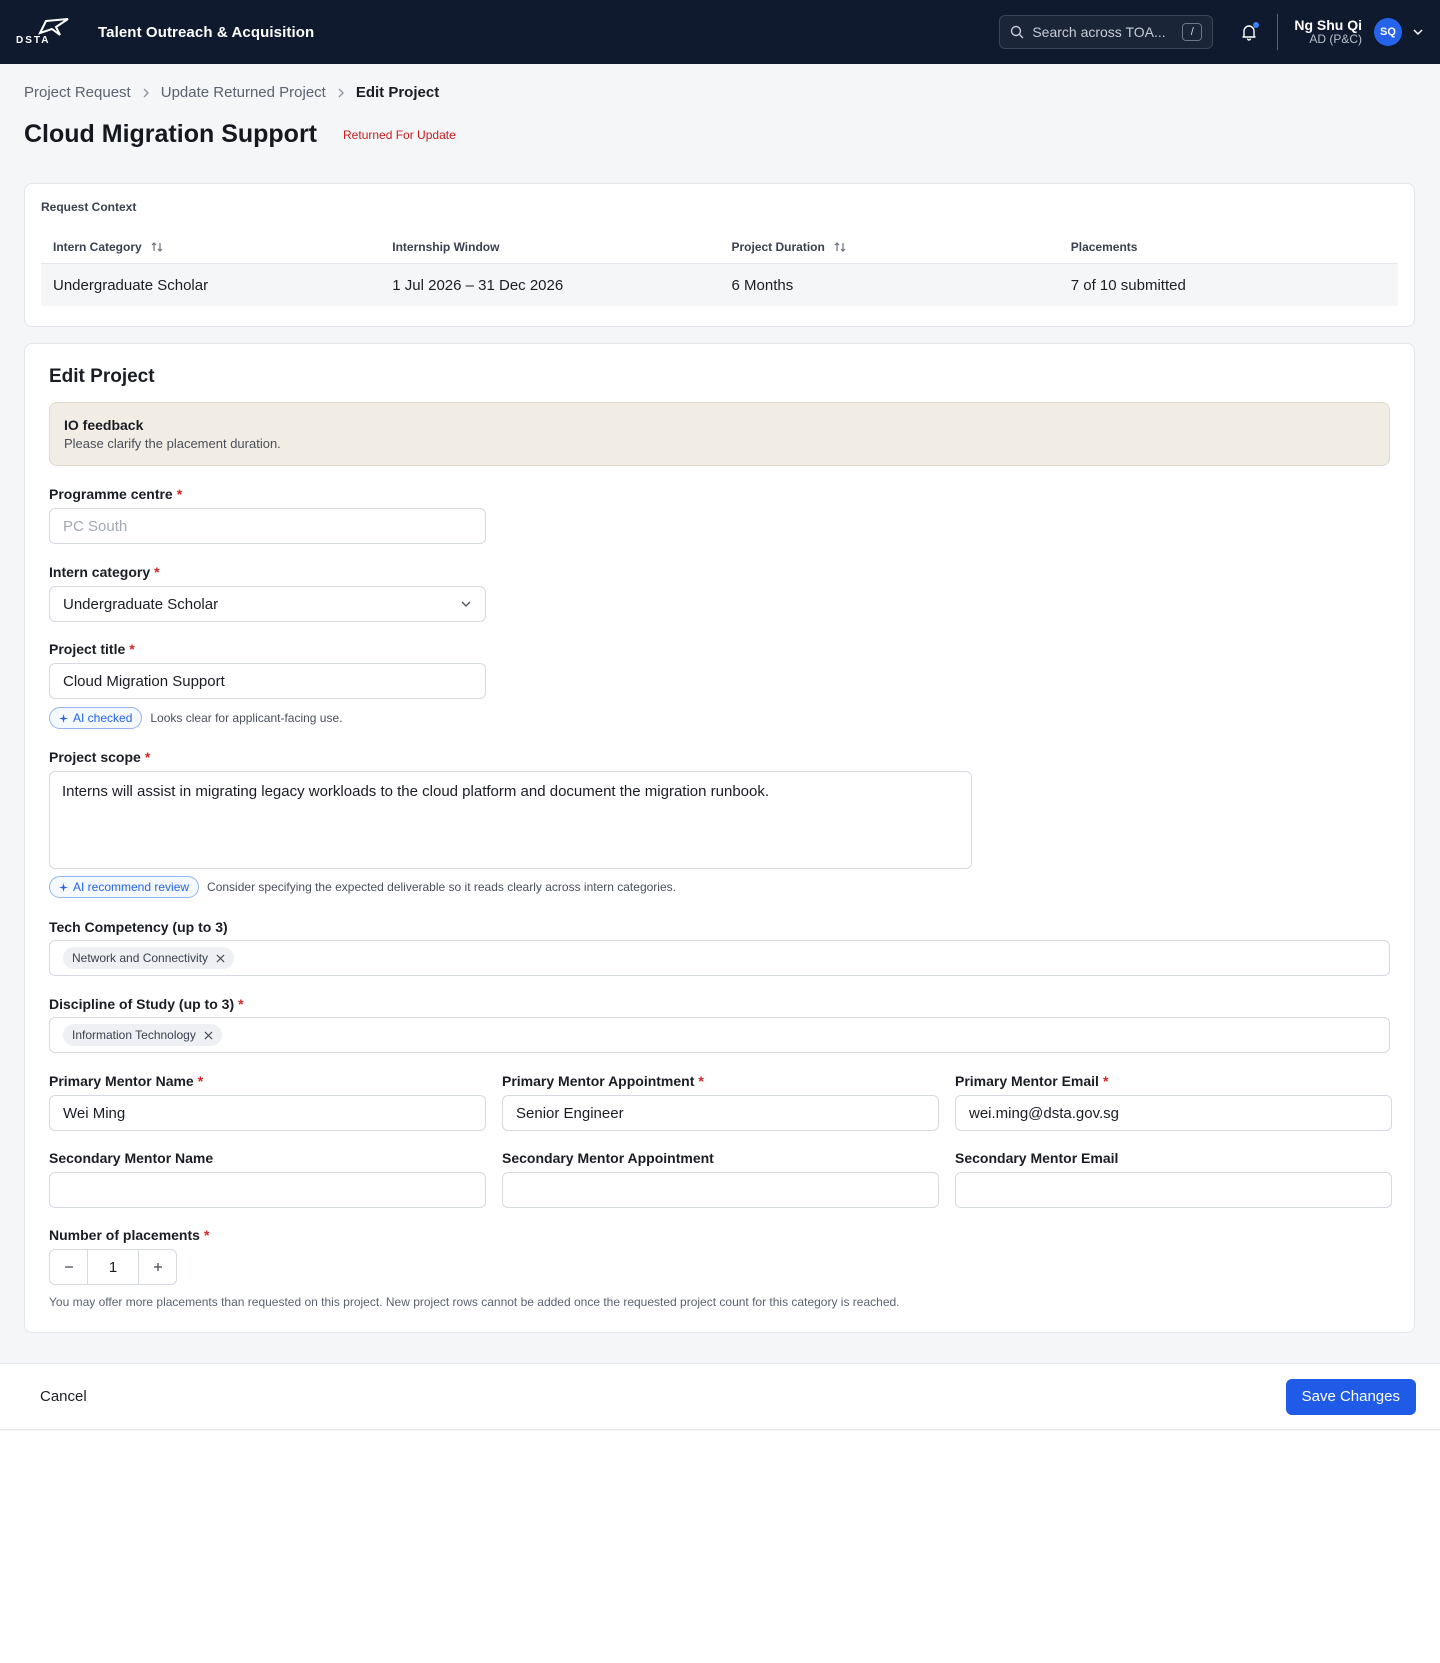  What do you see at coordinates (603, 1081) in the screenshot?
I see `primary-mentor-appointment-label: Primary Mentor Appointment *` at bounding box center [603, 1081].